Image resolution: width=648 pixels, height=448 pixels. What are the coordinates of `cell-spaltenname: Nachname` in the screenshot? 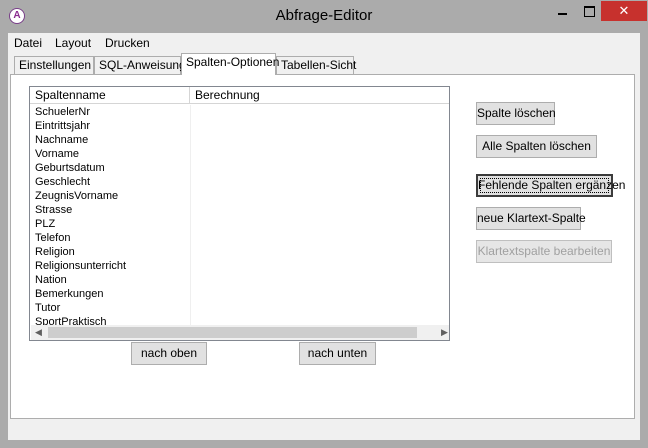 It's located at (62, 140).